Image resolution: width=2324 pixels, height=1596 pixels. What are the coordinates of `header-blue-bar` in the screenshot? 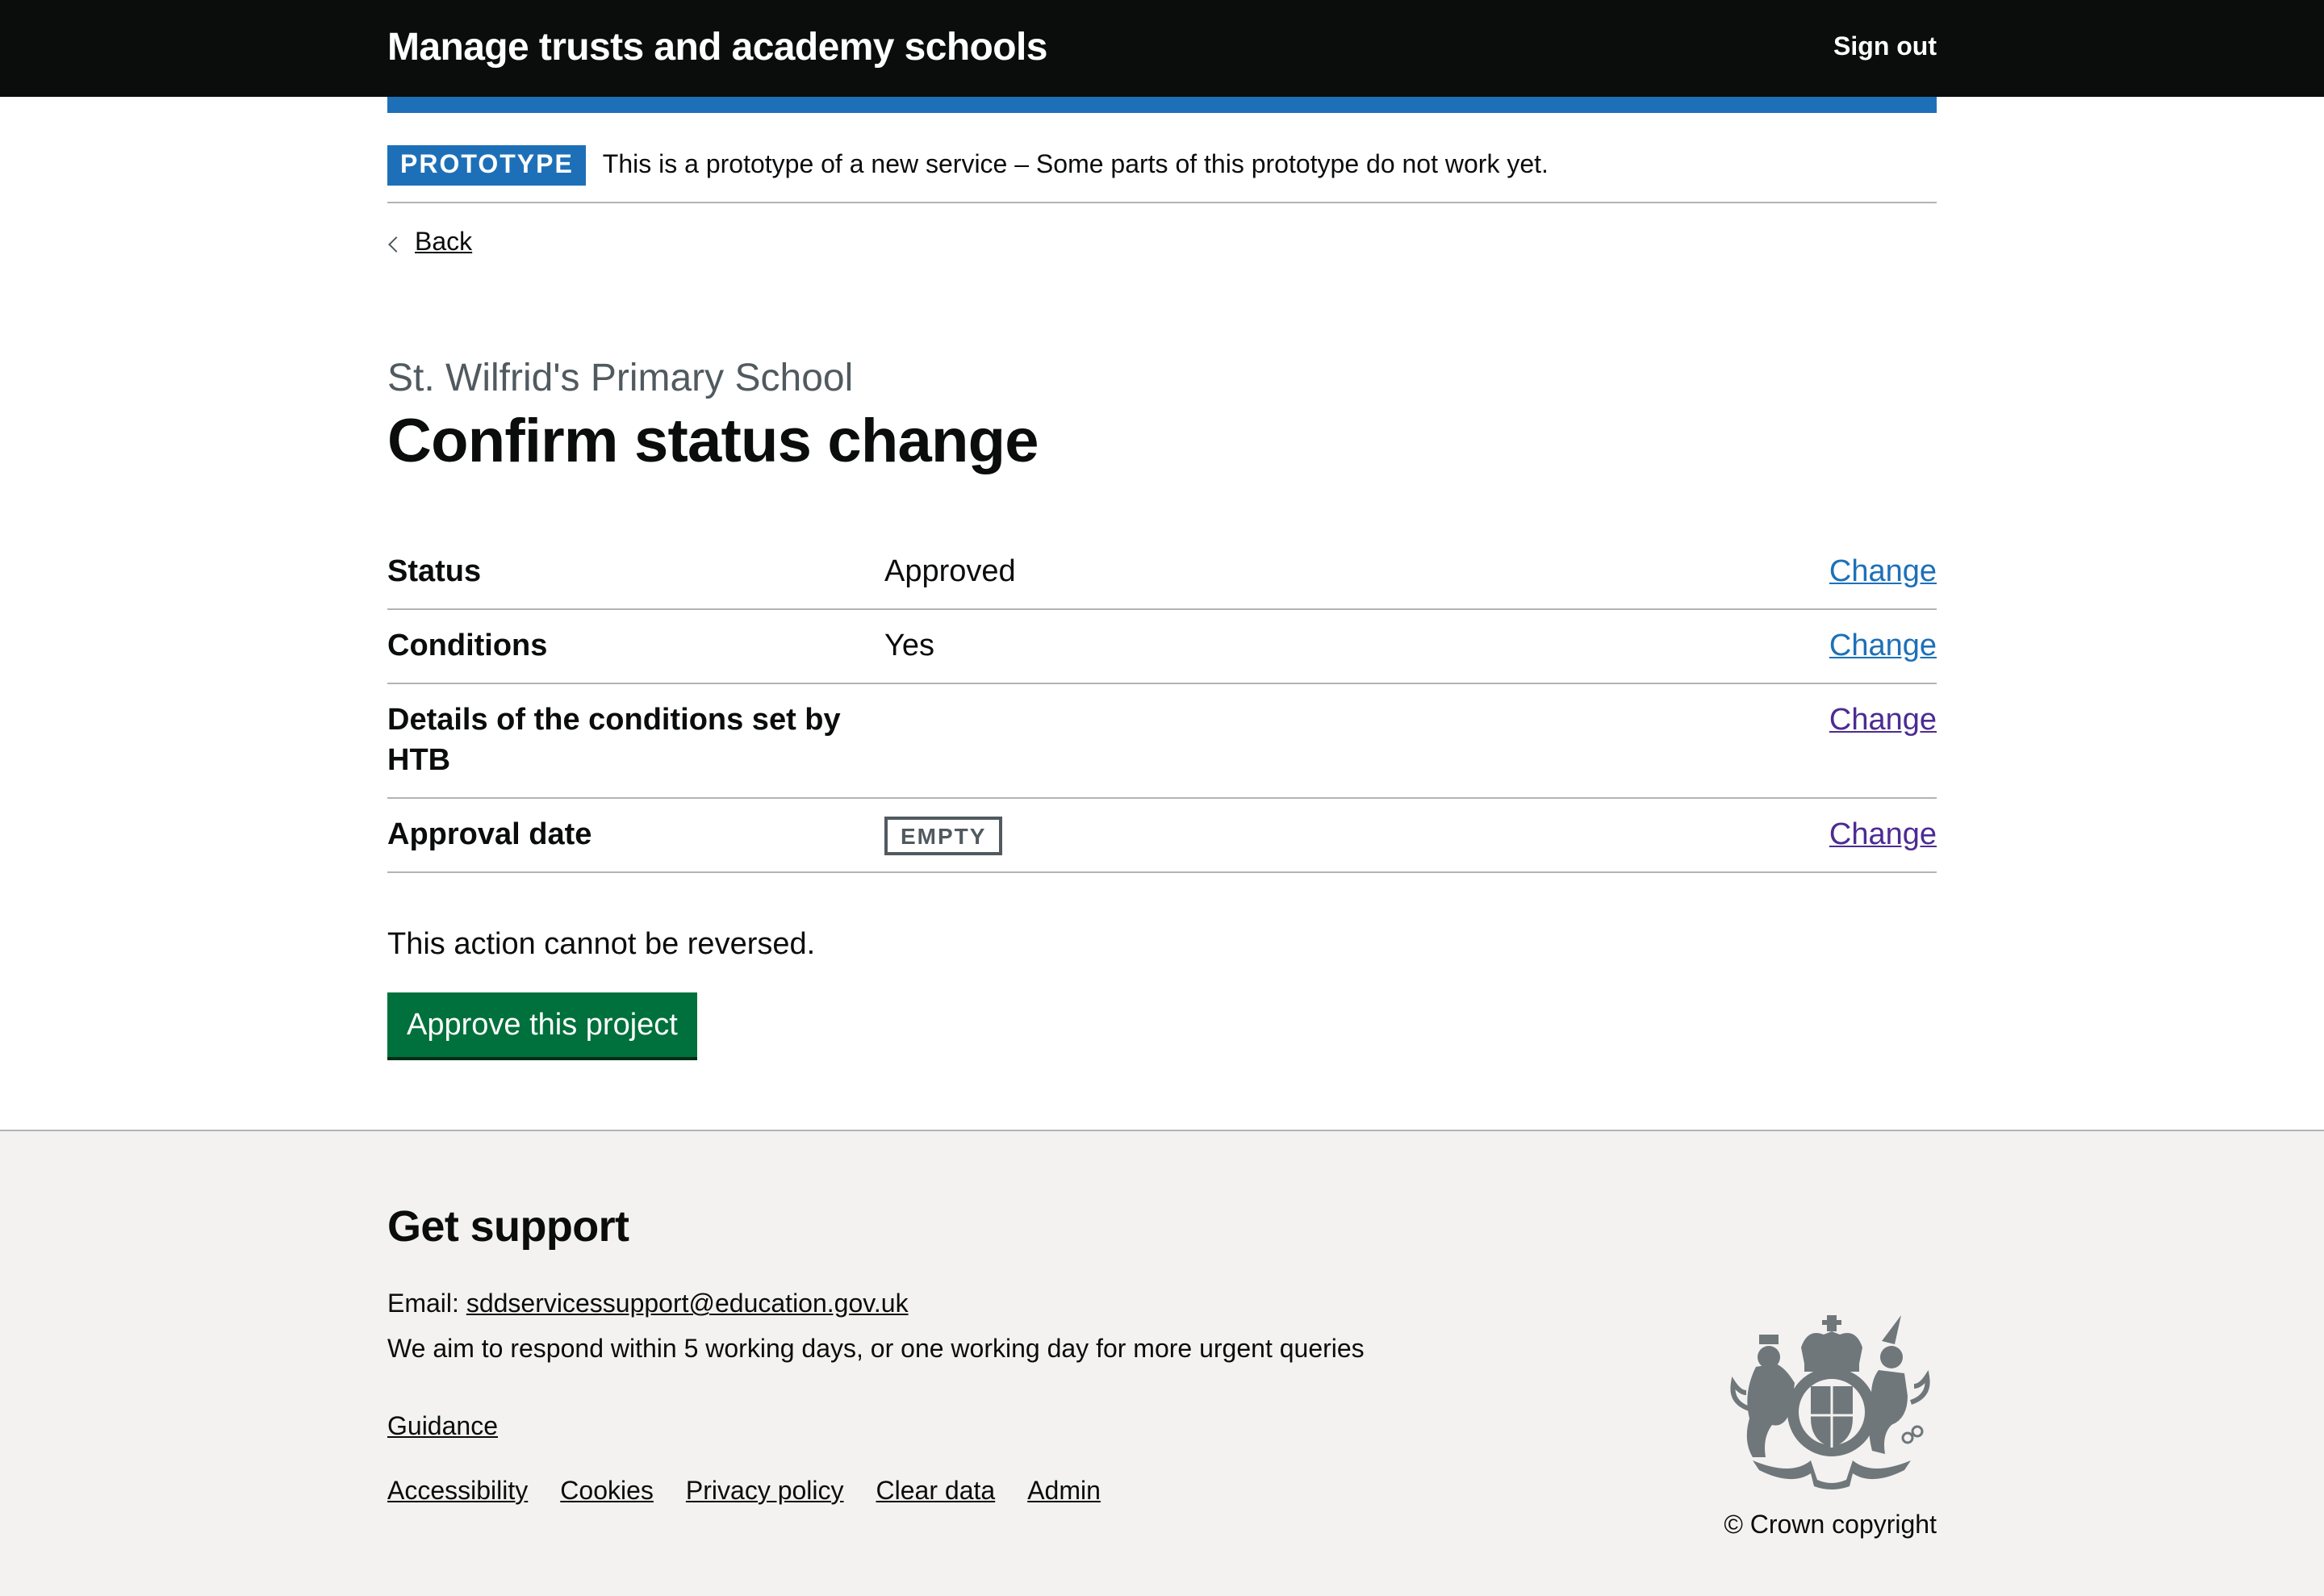 It's located at (1162, 105).